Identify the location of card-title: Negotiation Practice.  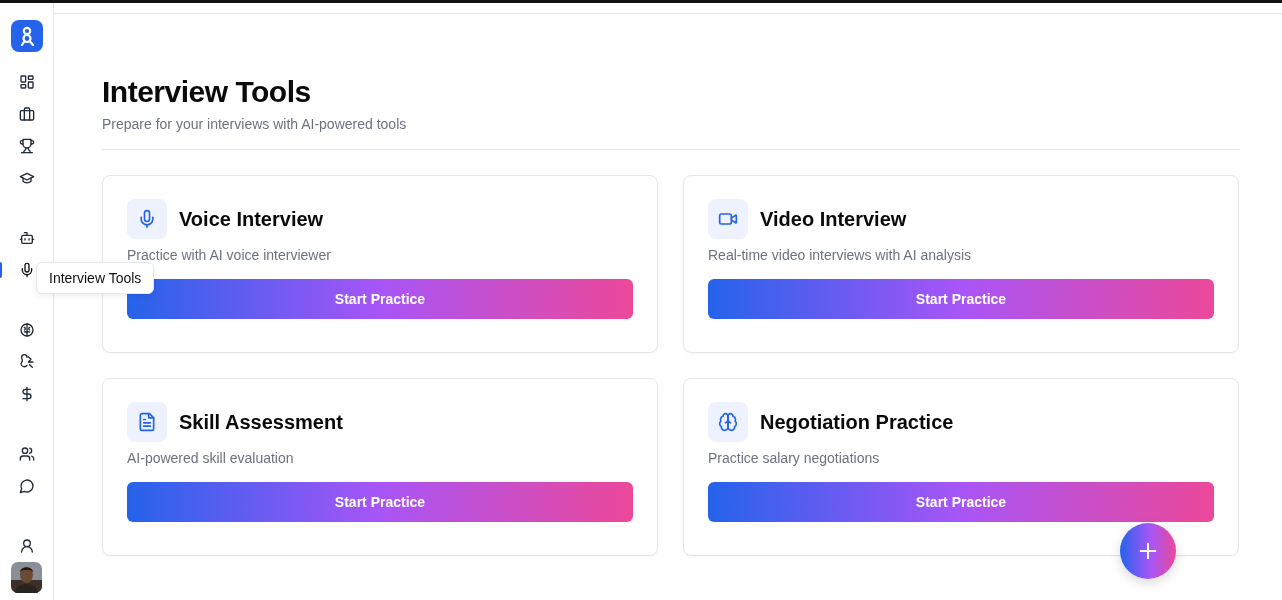
(857, 422).